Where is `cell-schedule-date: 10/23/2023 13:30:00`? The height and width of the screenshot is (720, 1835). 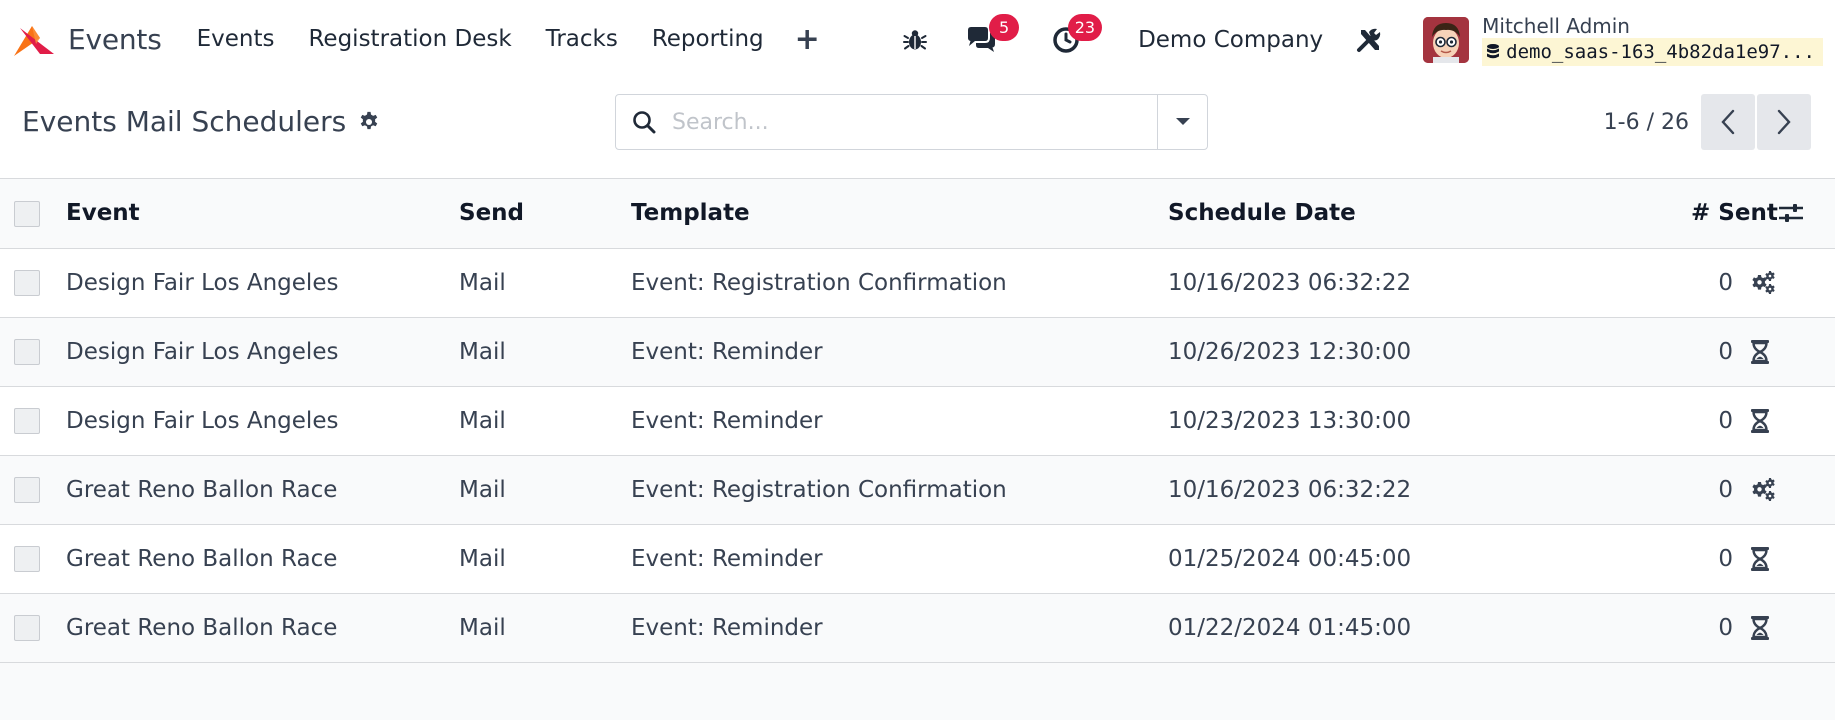
cell-schedule-date: 10/23/2023 13:30:00 is located at coordinates (1290, 420).